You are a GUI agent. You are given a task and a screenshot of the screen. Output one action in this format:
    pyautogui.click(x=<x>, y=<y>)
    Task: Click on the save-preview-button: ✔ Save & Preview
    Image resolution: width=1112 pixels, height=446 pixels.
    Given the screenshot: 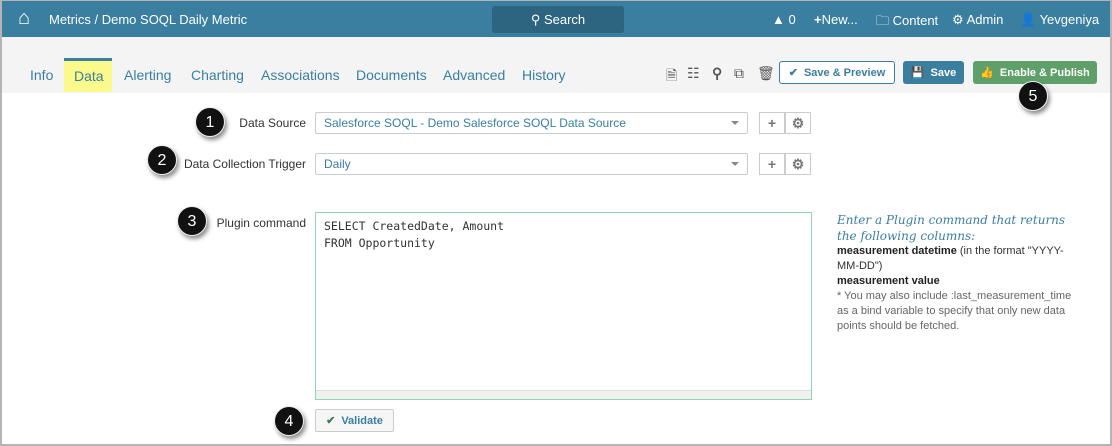 What is the action you would take?
    pyautogui.click(x=837, y=72)
    